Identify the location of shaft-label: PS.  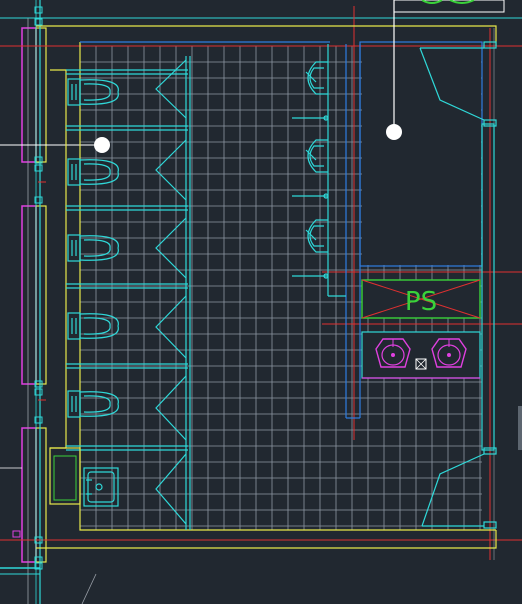
(421, 302).